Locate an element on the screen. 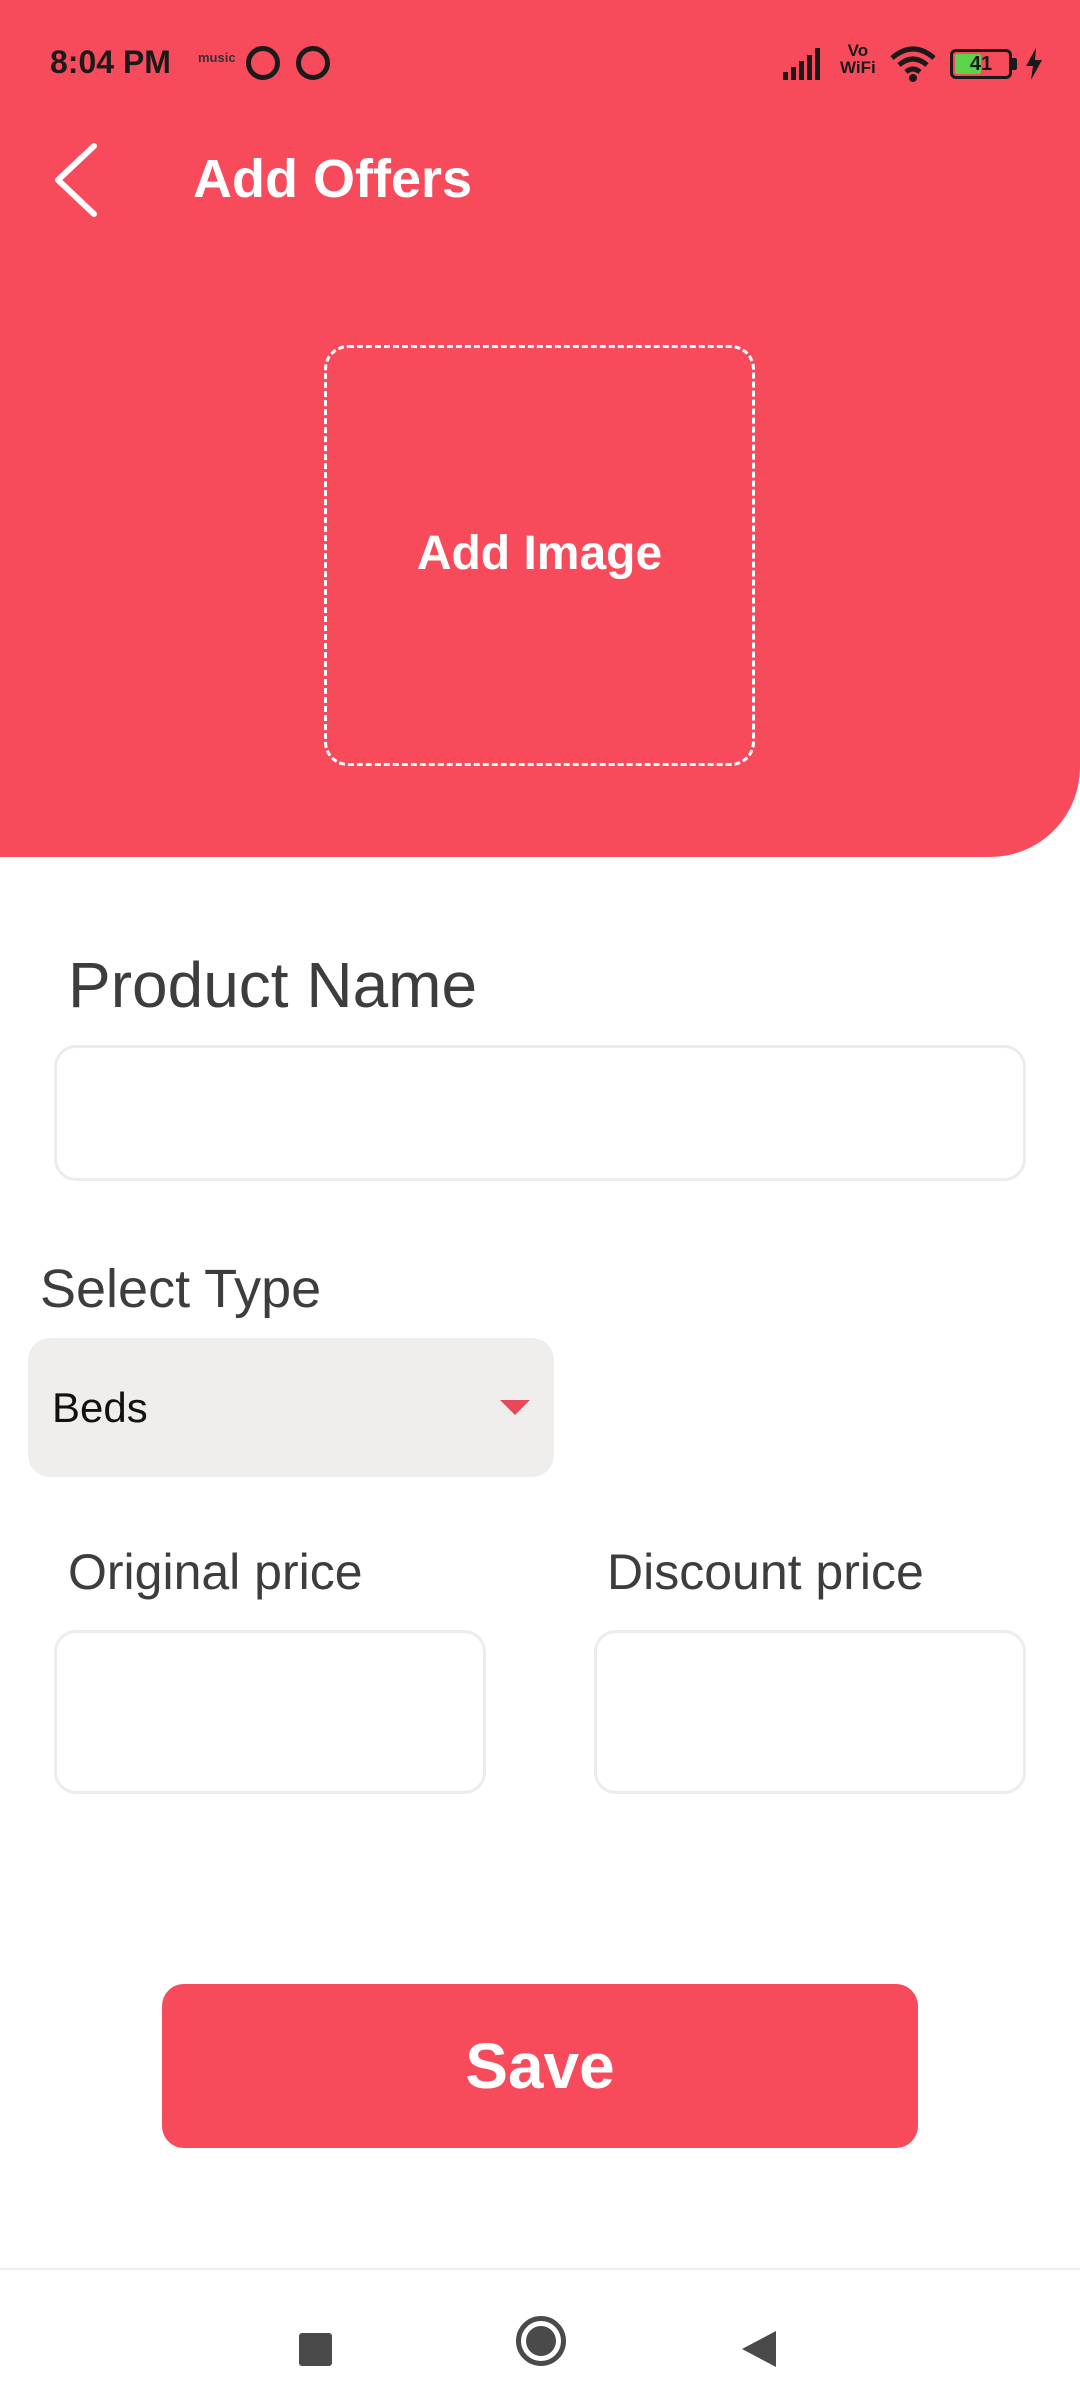 This screenshot has height=2400, width=1080. navigation-bar is located at coordinates (540, 2334).